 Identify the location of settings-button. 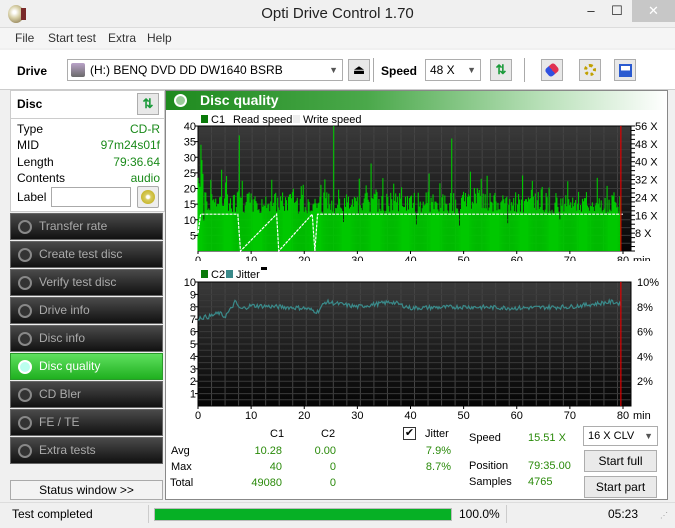
(590, 70).